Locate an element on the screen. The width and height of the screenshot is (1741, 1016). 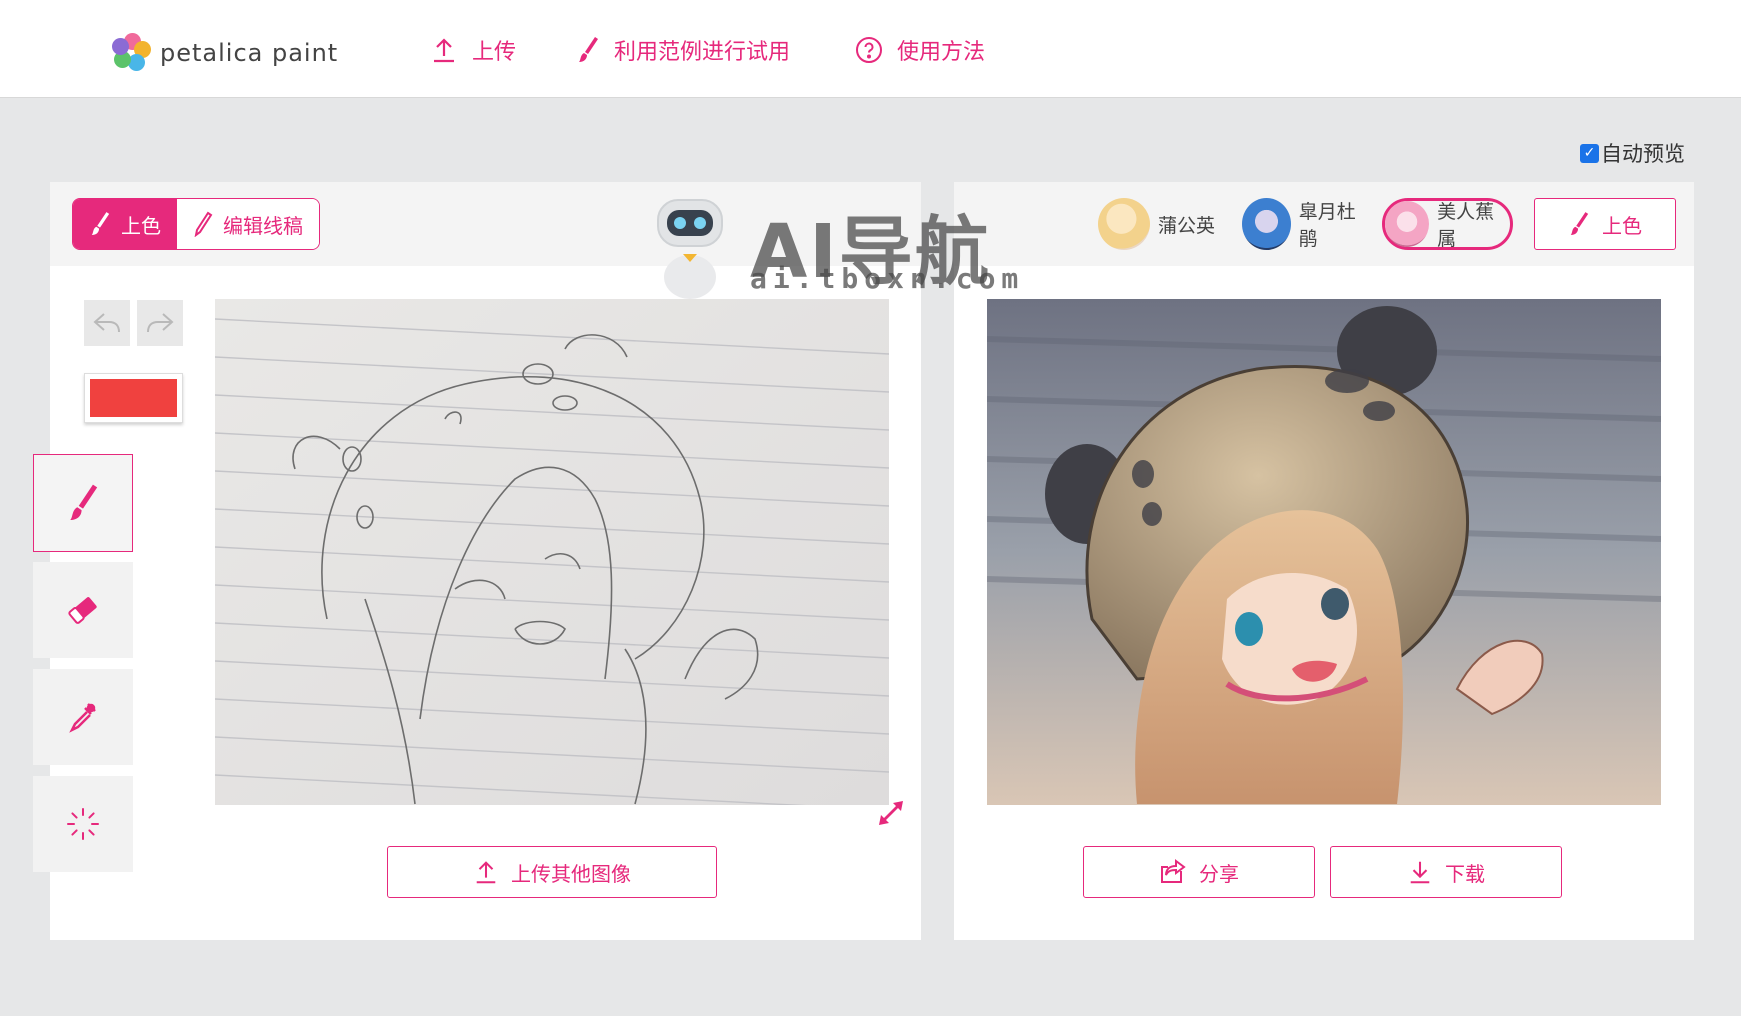
redo-icon is located at coordinates (160, 323).